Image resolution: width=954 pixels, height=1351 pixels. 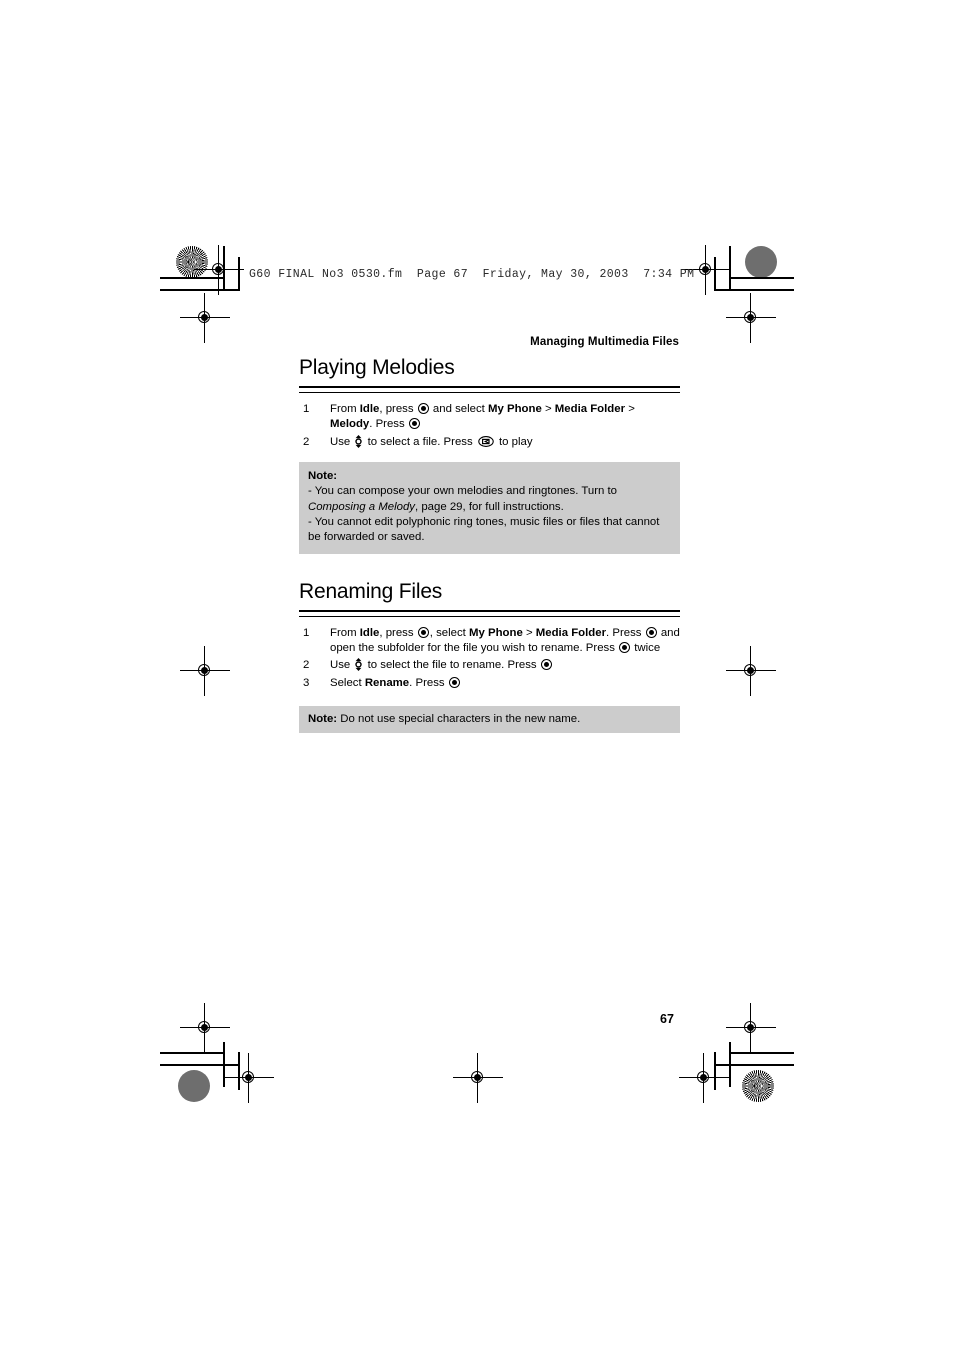 I want to click on instruction-step: 2 Use to select the file to rename. Press, so click(x=489, y=665).